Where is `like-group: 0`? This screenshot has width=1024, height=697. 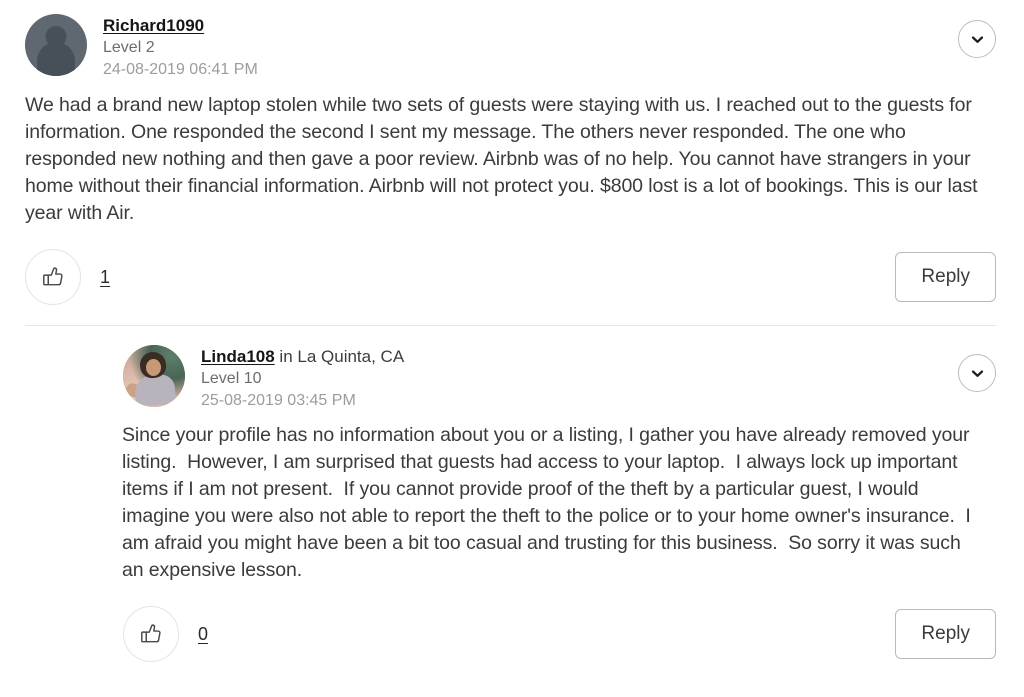 like-group: 0 is located at coordinates (165, 634).